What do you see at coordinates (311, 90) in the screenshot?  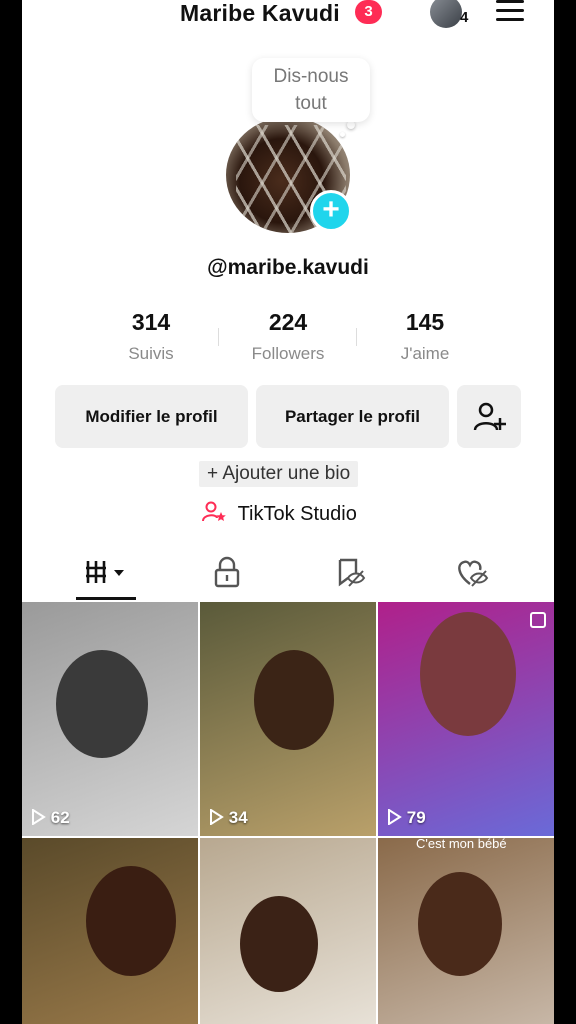 I see `status-bubble: Dis-nous tout` at bounding box center [311, 90].